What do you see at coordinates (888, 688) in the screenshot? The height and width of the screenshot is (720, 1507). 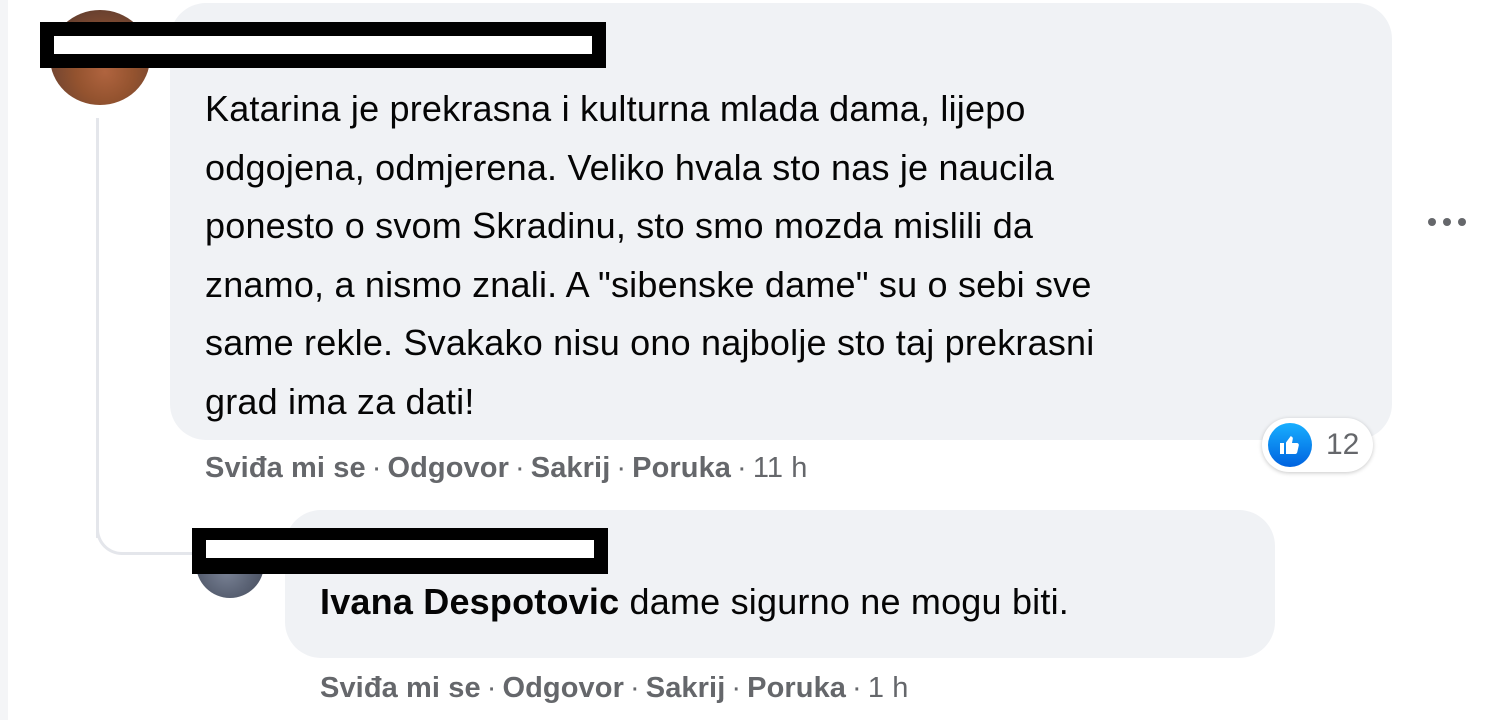 I see `timestamp: 1 h` at bounding box center [888, 688].